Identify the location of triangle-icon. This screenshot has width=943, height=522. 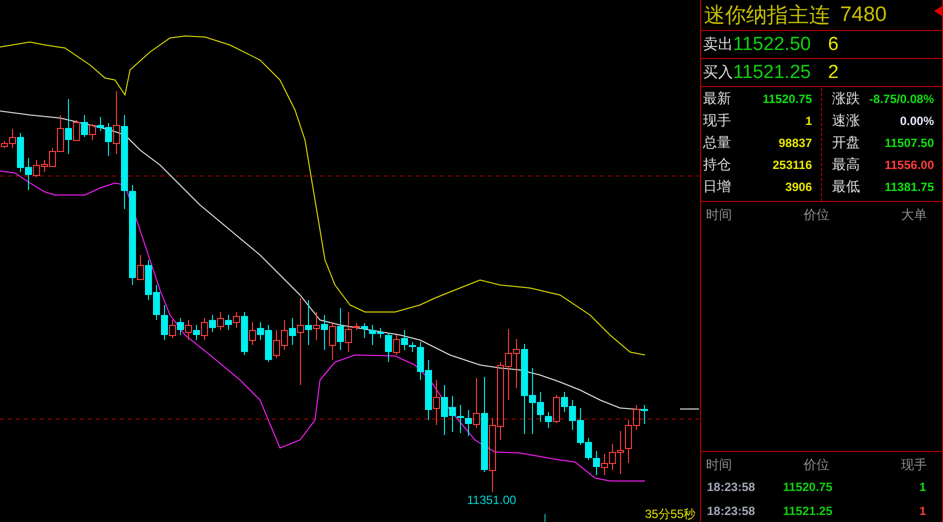
(938, 11).